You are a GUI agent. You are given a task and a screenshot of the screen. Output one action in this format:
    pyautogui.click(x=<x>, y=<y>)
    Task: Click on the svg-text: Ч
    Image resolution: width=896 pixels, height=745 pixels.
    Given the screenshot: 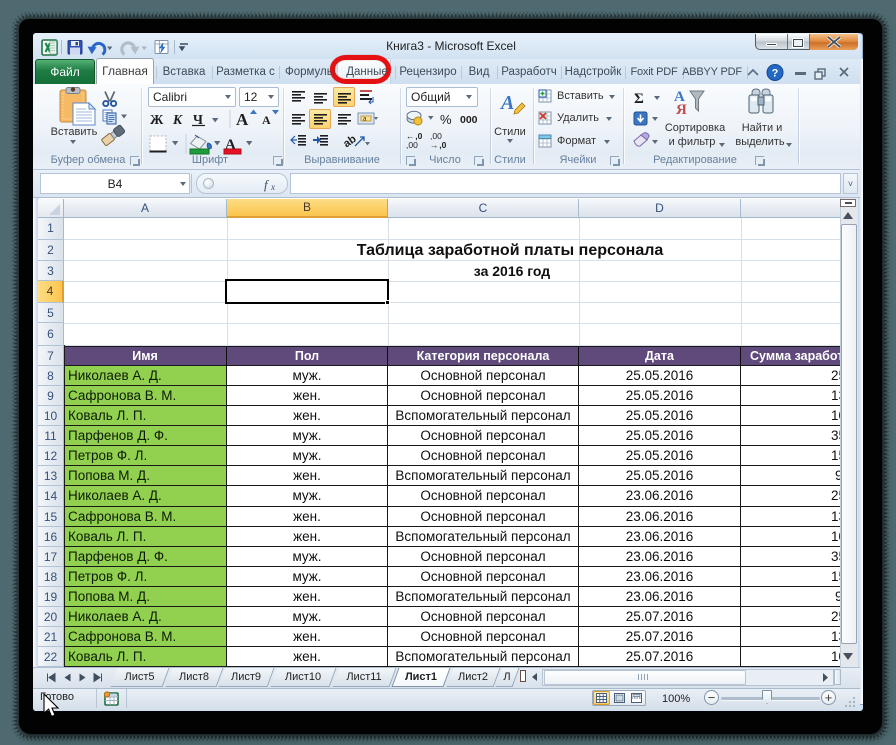 What is the action you would take?
    pyautogui.click(x=198, y=119)
    